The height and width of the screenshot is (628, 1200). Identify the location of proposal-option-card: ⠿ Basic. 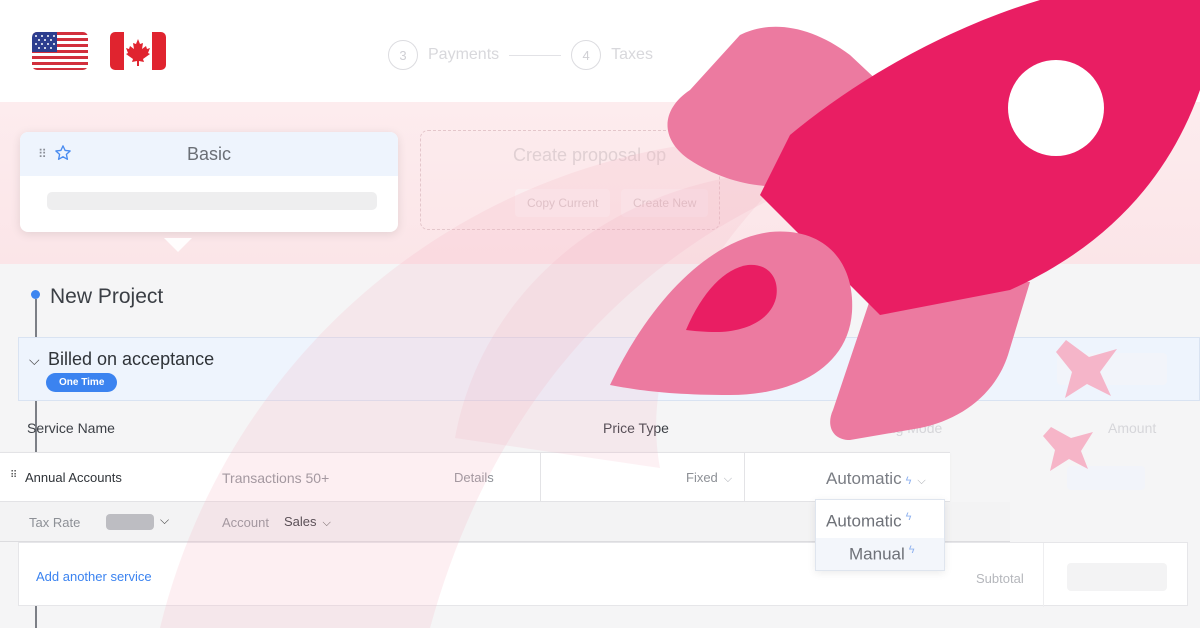
(209, 182).